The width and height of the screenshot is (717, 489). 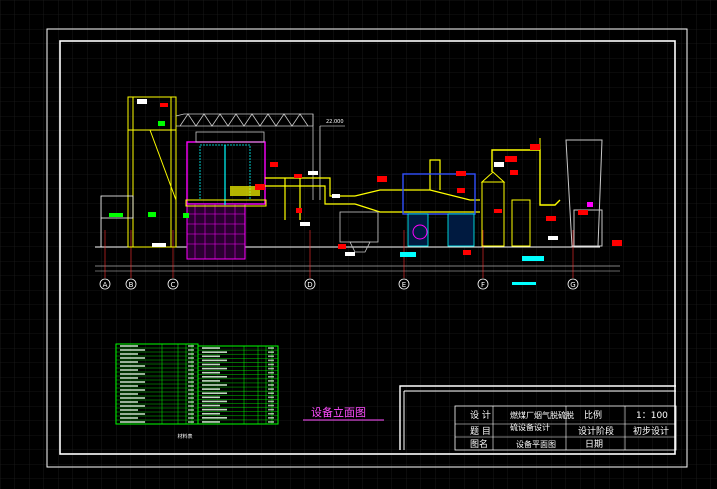 I want to click on axis-marker-a: A, so click(x=105, y=284).